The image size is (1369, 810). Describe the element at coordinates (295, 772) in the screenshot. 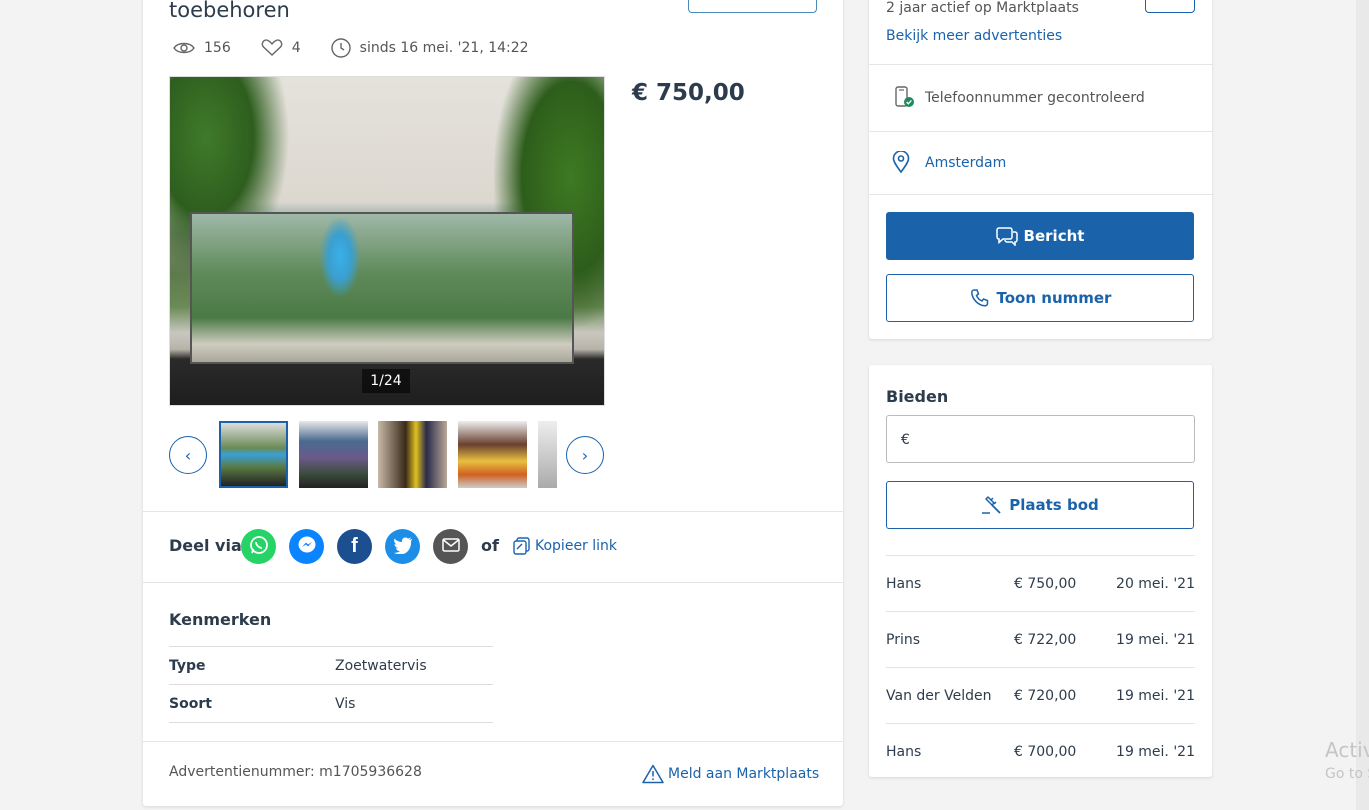

I see `ad-number: Advertentienummer: m1705936628` at that location.